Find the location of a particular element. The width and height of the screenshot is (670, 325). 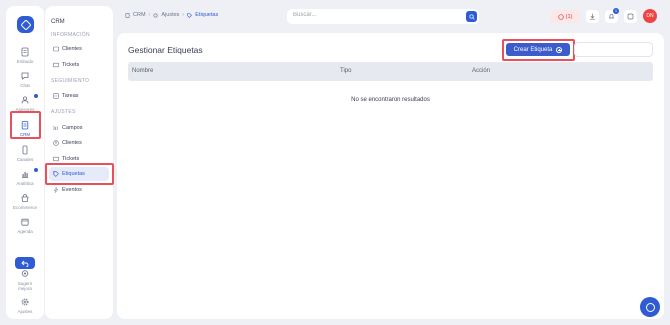

fields-icon is located at coordinates (55, 128).